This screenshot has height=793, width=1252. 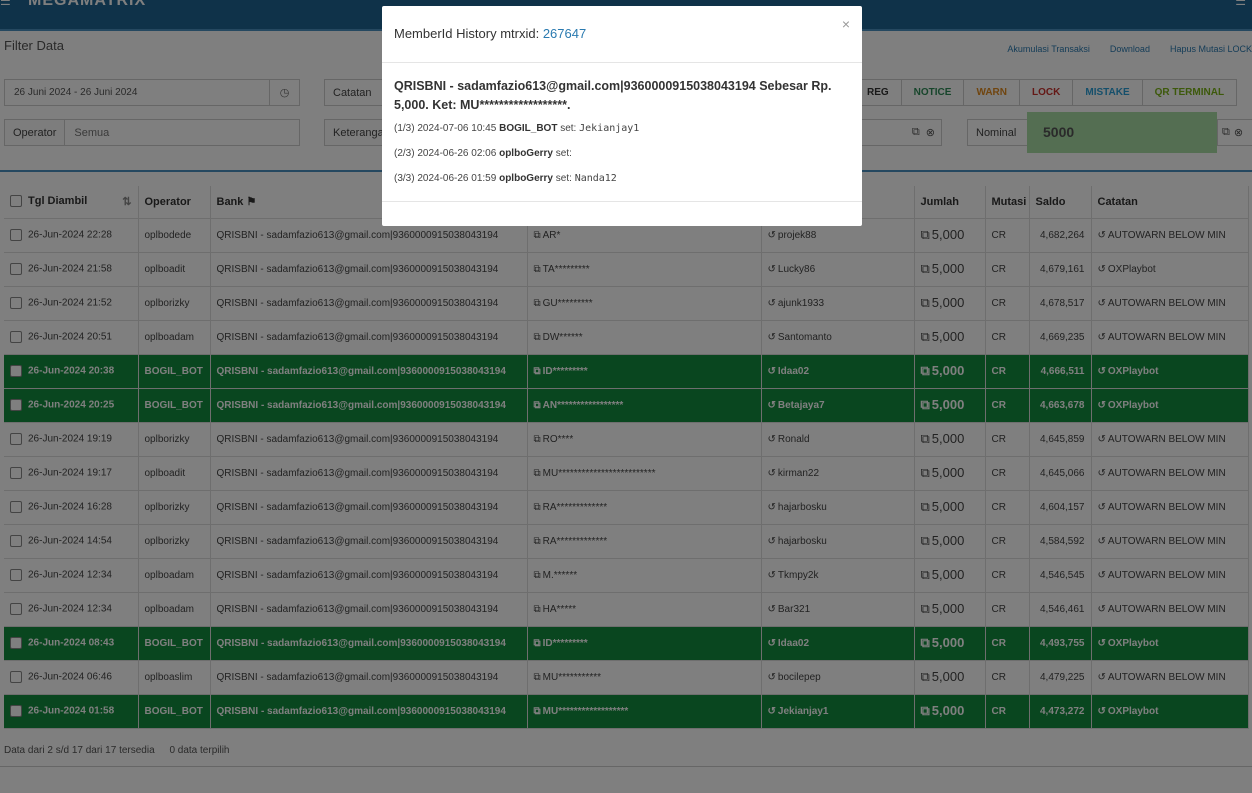 What do you see at coordinates (622, 154) in the screenshot?
I see `history-entry: (2/3) 2024-06-26 02:06 oplboGerry set:` at bounding box center [622, 154].